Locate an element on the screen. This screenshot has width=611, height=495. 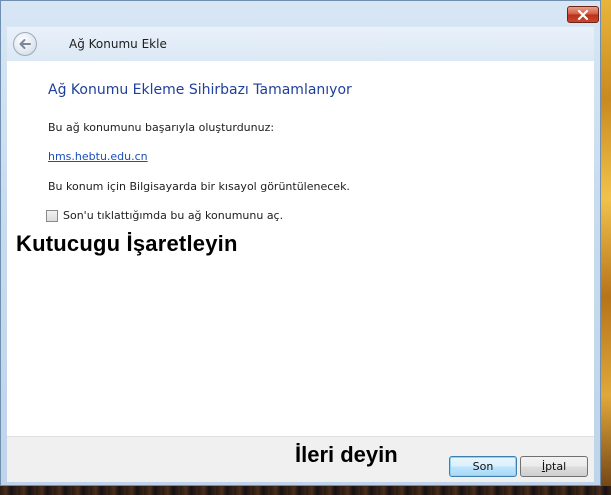
close-icon is located at coordinates (583, 14).